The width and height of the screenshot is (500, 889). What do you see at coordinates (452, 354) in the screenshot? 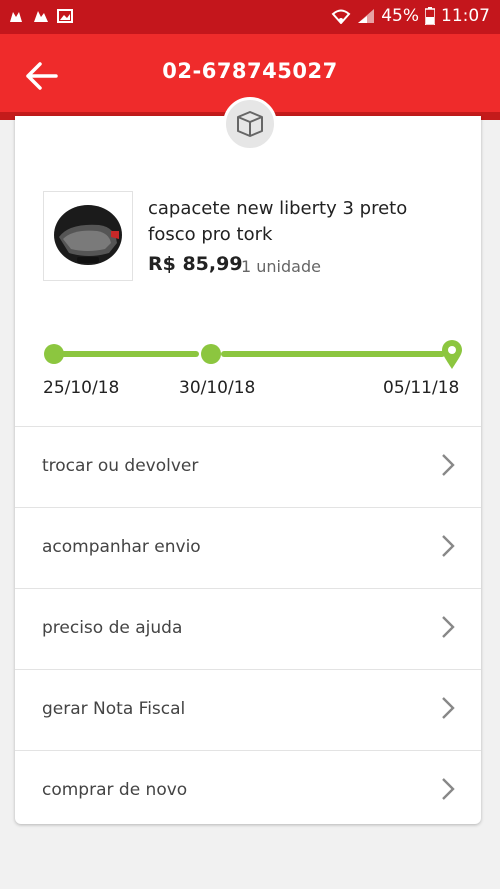
I see `location-pin-icon` at bounding box center [452, 354].